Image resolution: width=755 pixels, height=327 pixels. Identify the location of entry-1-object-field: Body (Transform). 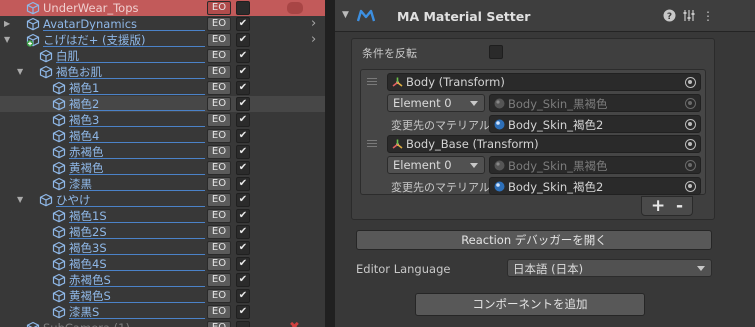
(544, 82).